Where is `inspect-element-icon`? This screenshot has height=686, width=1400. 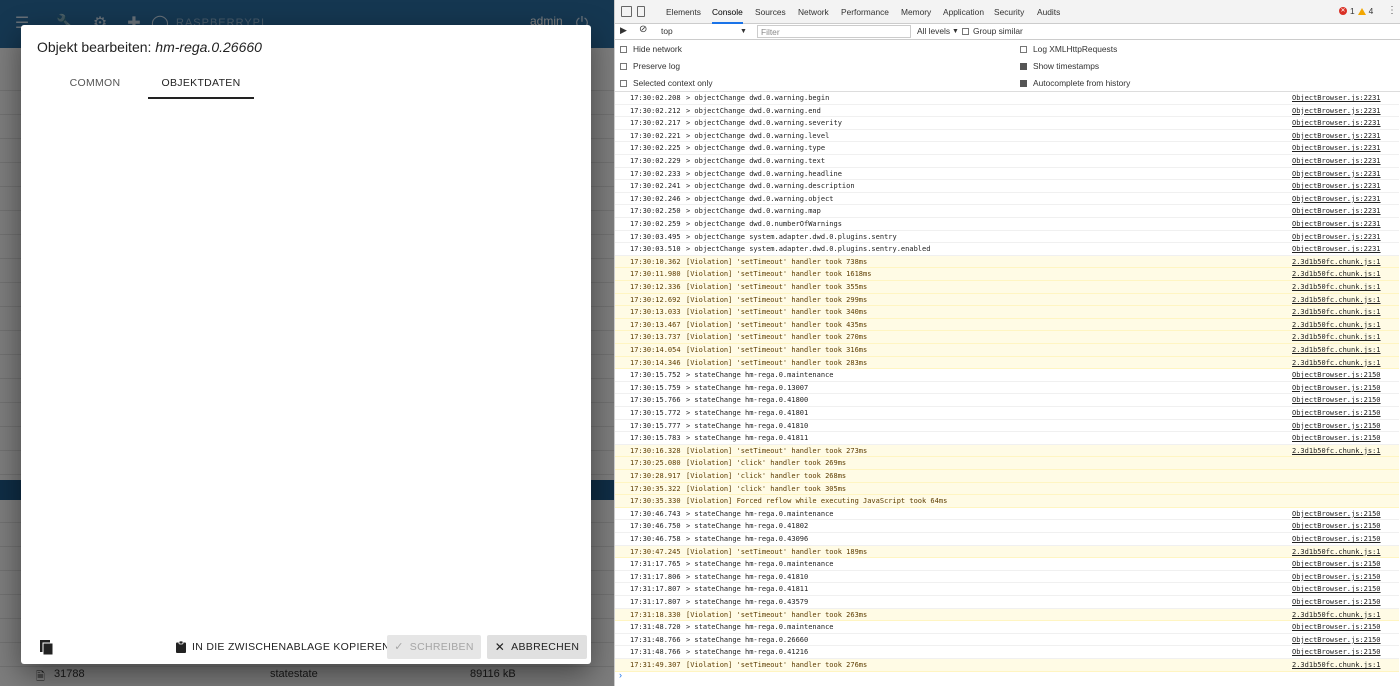 inspect-element-icon is located at coordinates (626, 11).